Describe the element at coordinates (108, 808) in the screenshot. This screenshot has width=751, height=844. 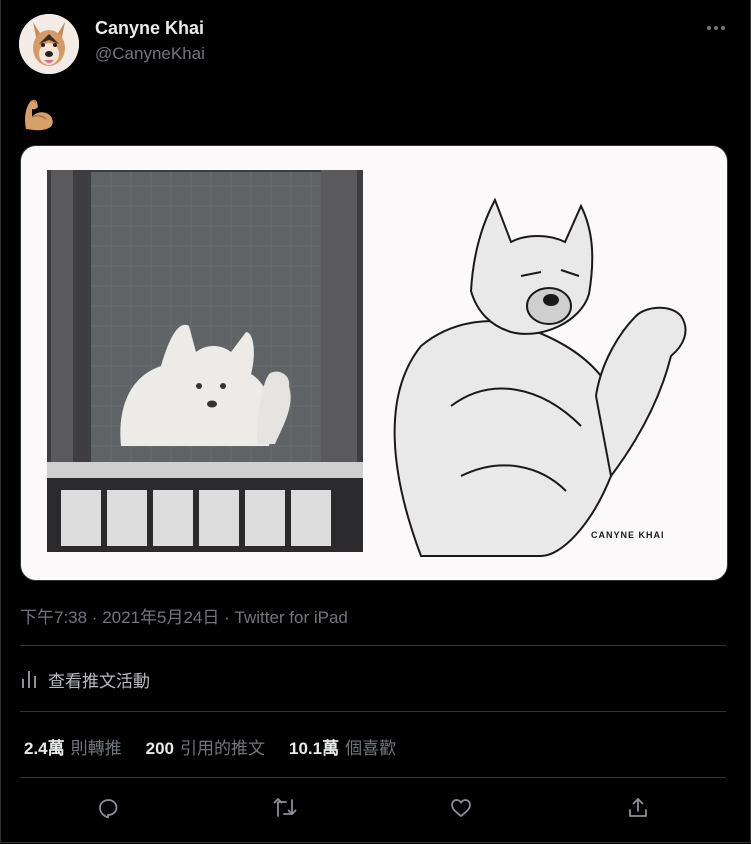
I see `reply-icon` at that location.